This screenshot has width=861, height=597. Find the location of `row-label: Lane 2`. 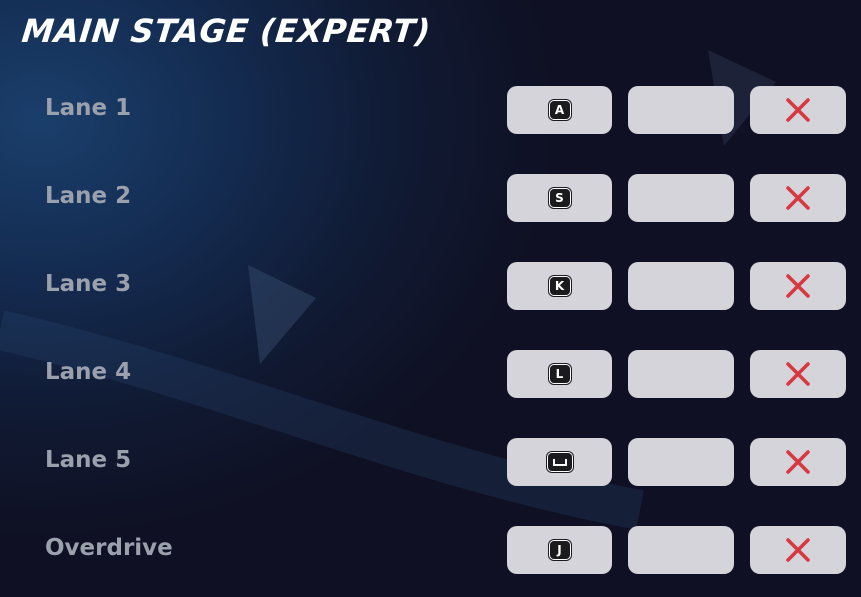

row-label: Lane 2 is located at coordinates (88, 196).